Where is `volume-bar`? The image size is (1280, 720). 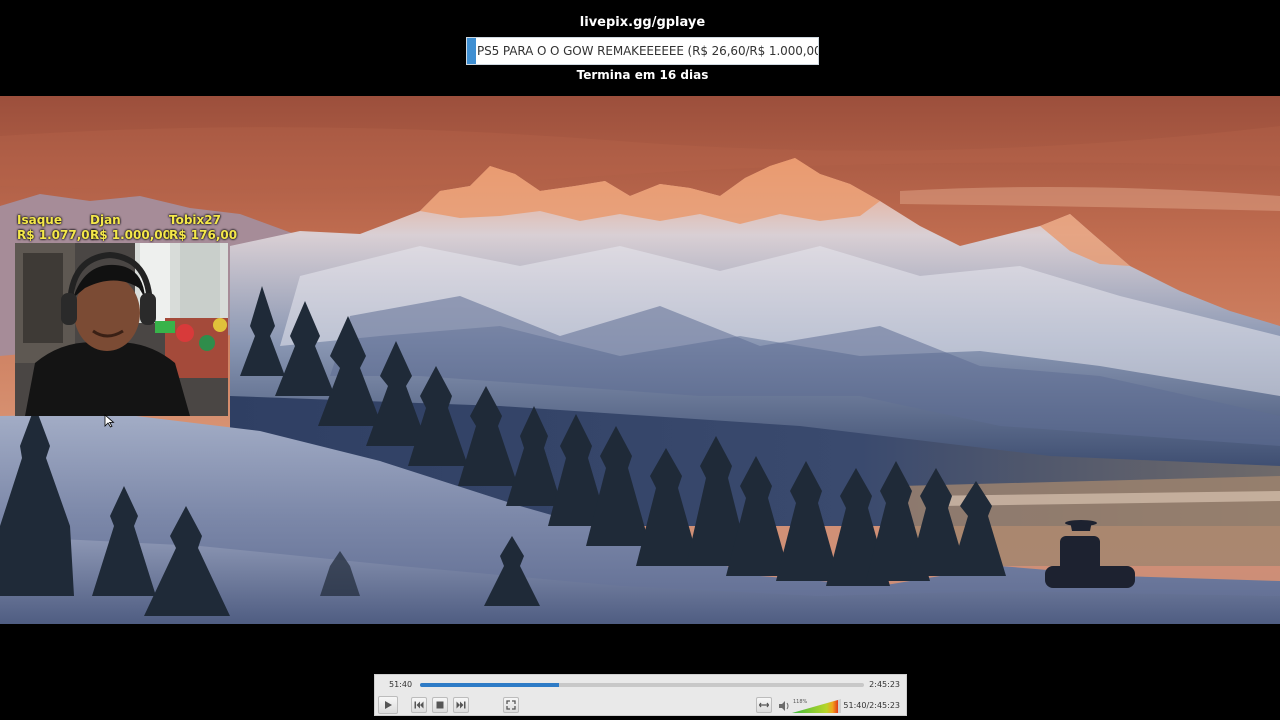 volume-bar is located at coordinates (810, 706).